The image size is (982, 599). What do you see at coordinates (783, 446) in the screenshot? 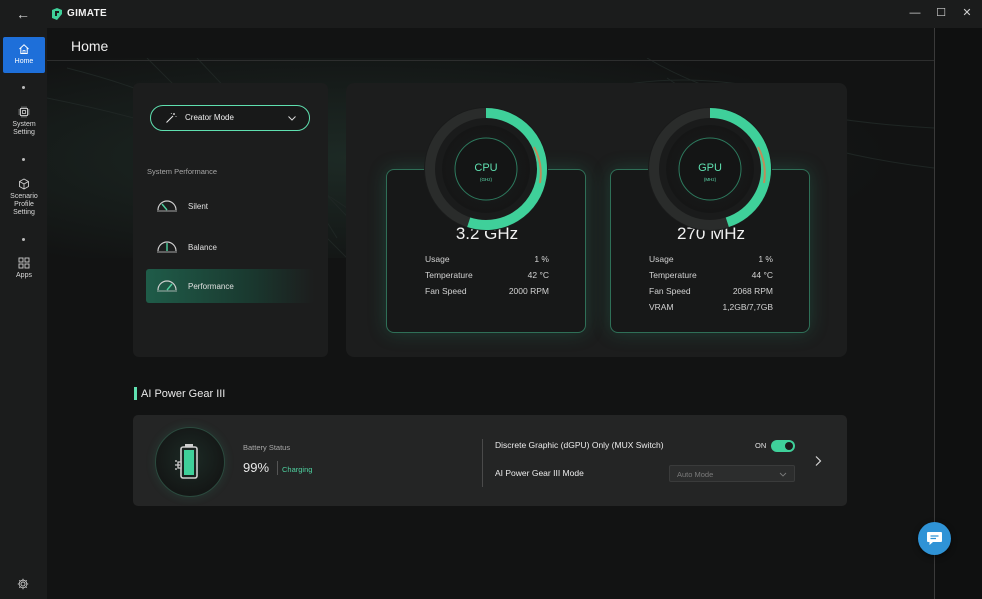
I see `mux-switch-toggle` at bounding box center [783, 446].